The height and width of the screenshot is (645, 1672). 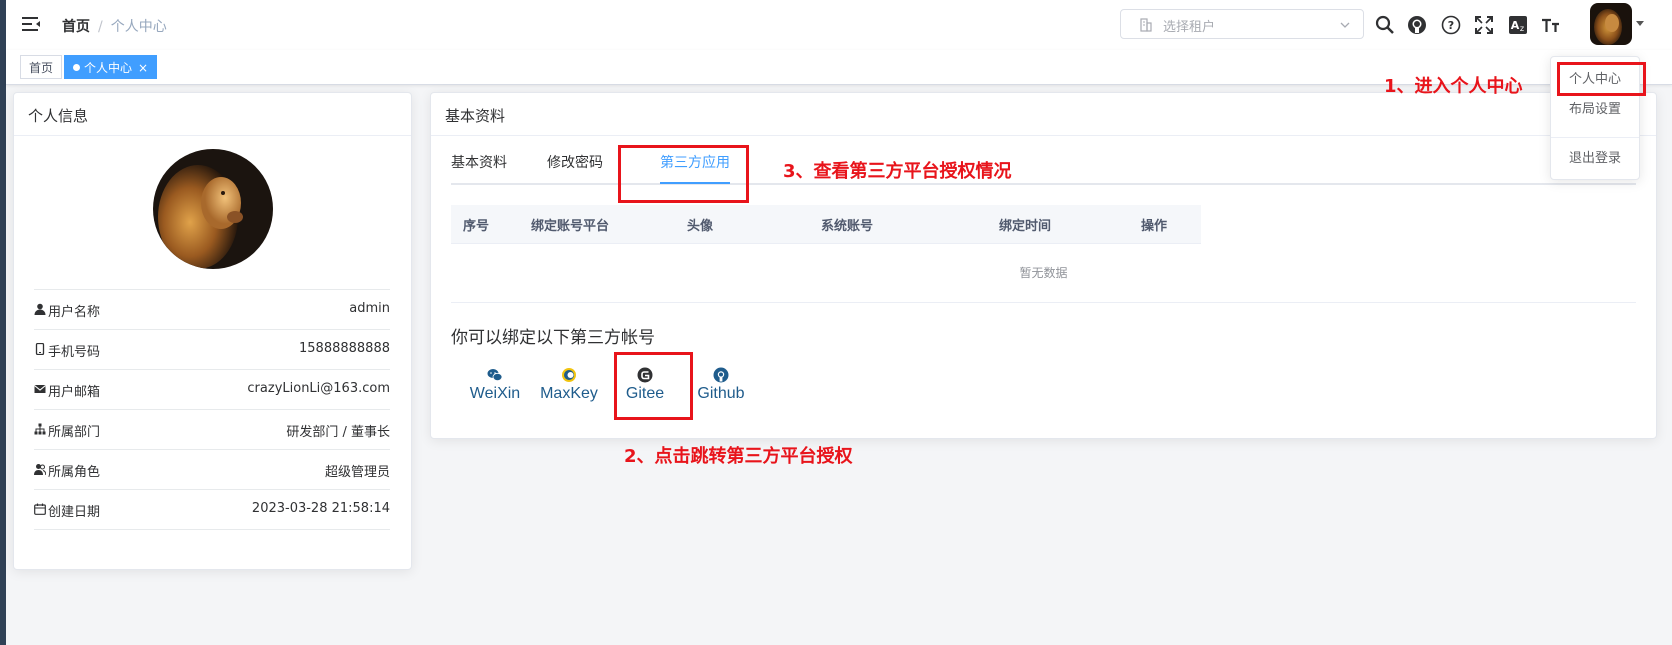 What do you see at coordinates (31, 24) in the screenshot?
I see `hamburger-icon` at bounding box center [31, 24].